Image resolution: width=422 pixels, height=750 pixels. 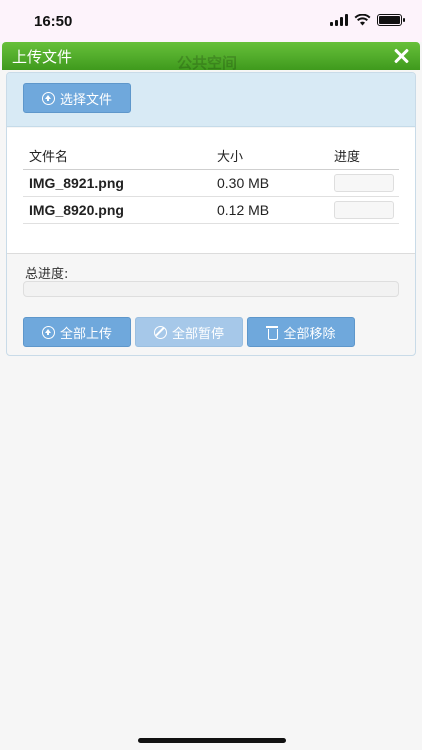 What do you see at coordinates (117, 210) in the screenshot?
I see `file-name: IMG_8920.png` at bounding box center [117, 210].